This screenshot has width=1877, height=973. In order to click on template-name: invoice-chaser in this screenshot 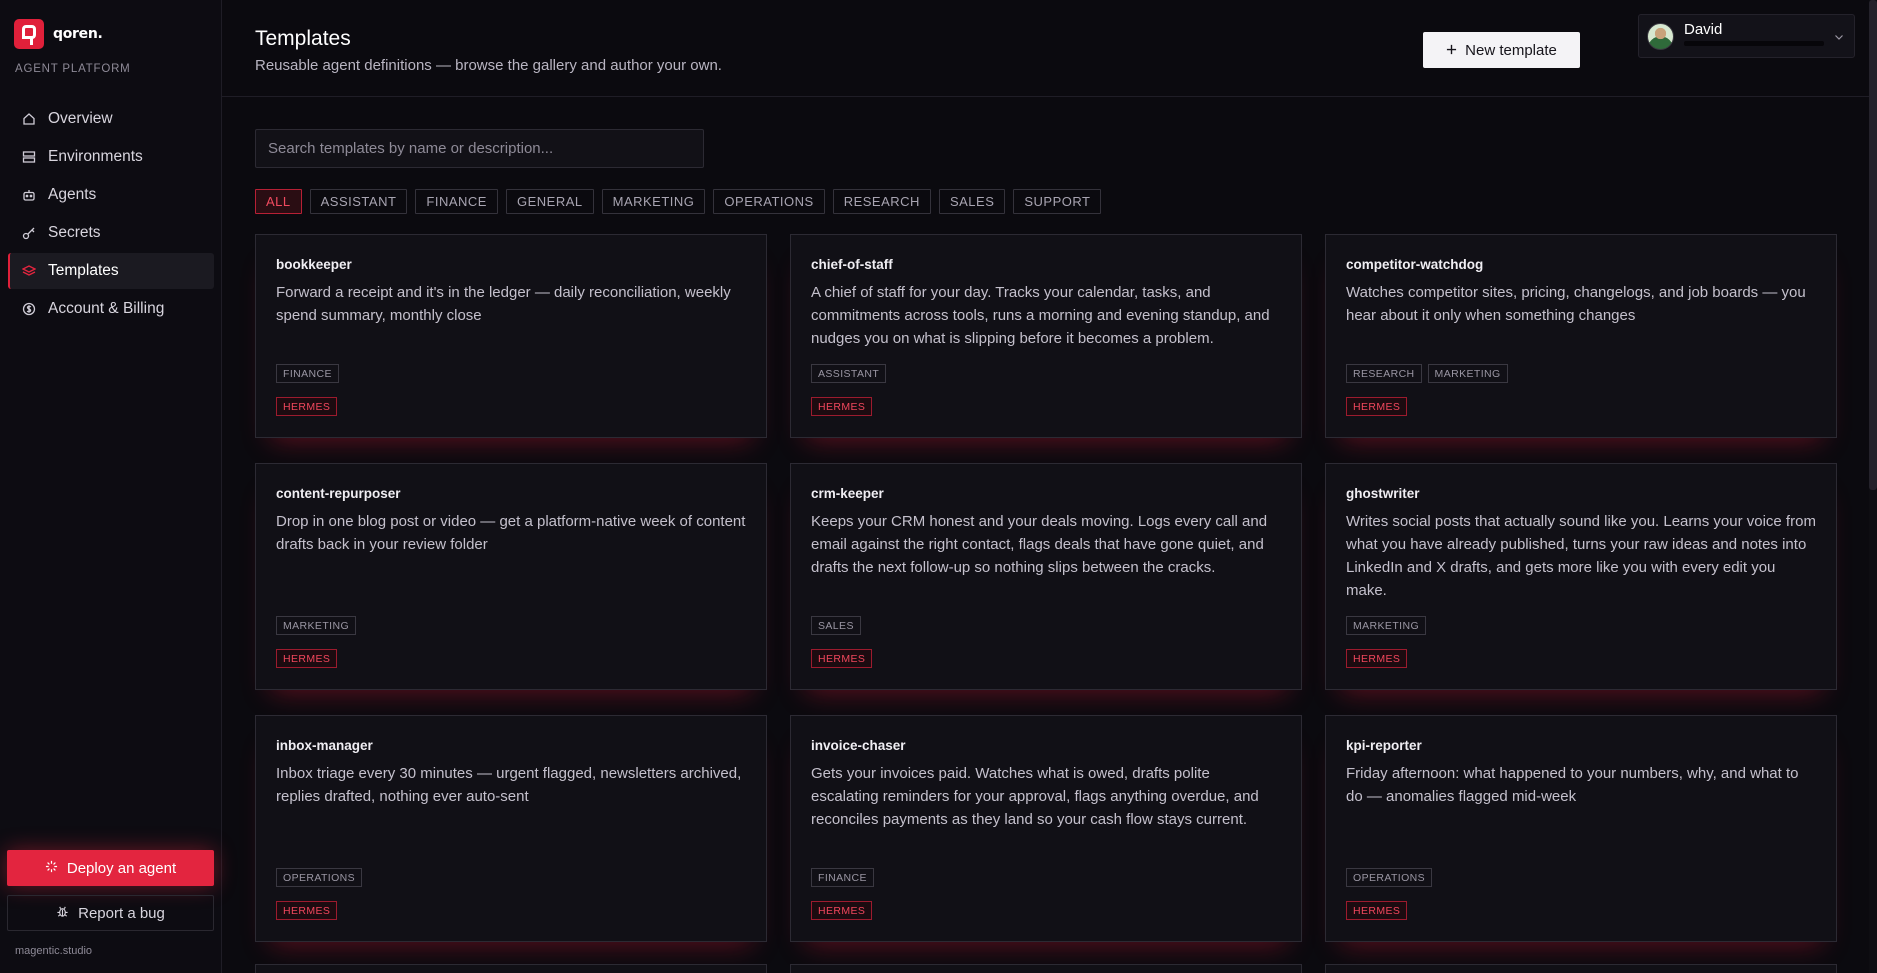, I will do `click(858, 745)`.